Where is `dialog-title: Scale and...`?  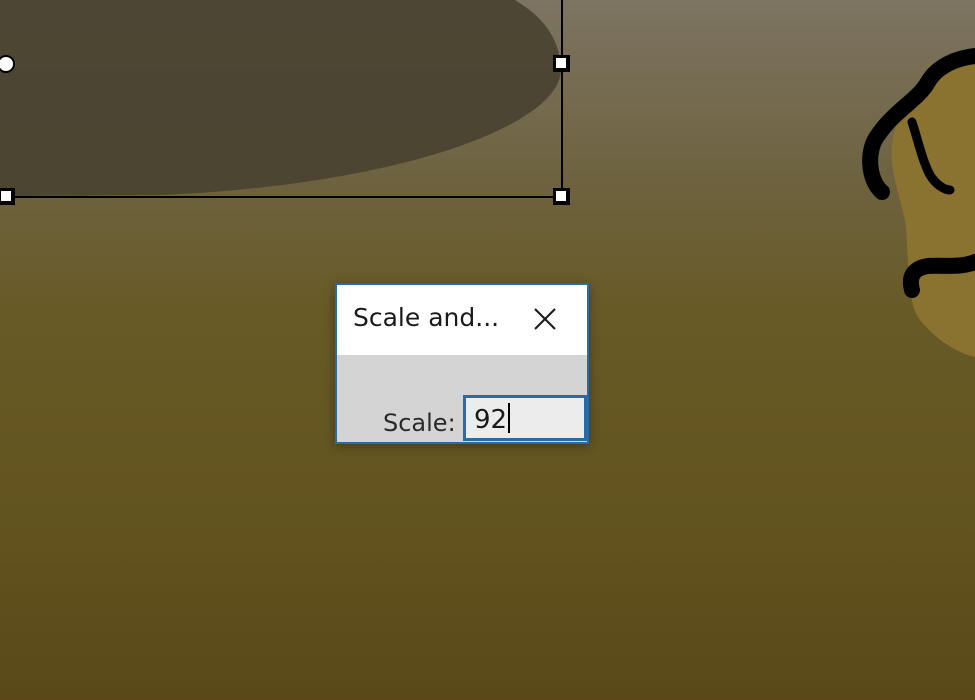 dialog-title: Scale and... is located at coordinates (426, 317).